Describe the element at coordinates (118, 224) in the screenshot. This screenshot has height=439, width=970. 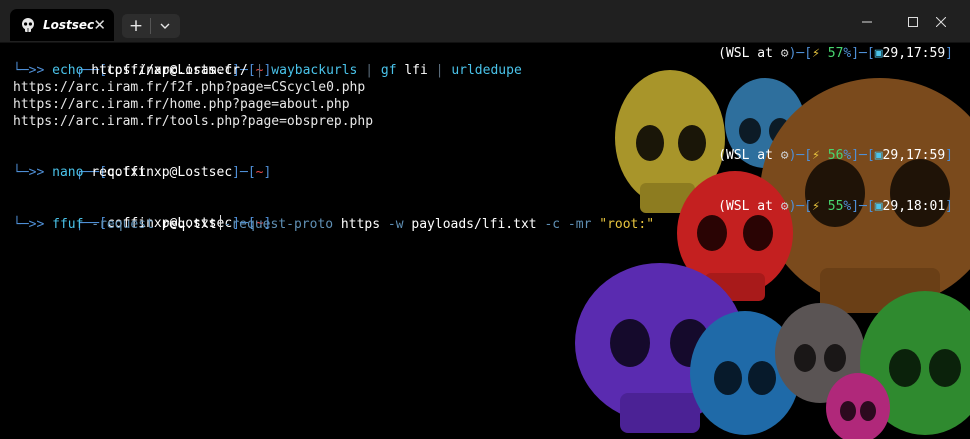
I see `command-flag: -request` at that location.